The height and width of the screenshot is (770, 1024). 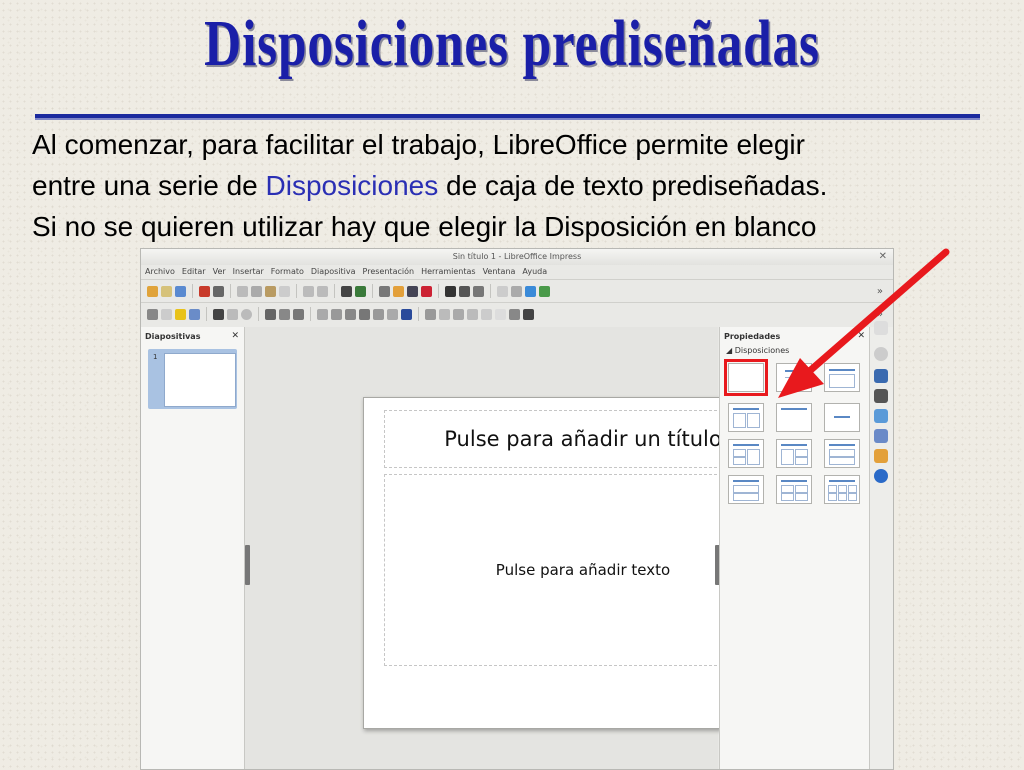 I want to click on copy-icon, so click(x=256, y=291).